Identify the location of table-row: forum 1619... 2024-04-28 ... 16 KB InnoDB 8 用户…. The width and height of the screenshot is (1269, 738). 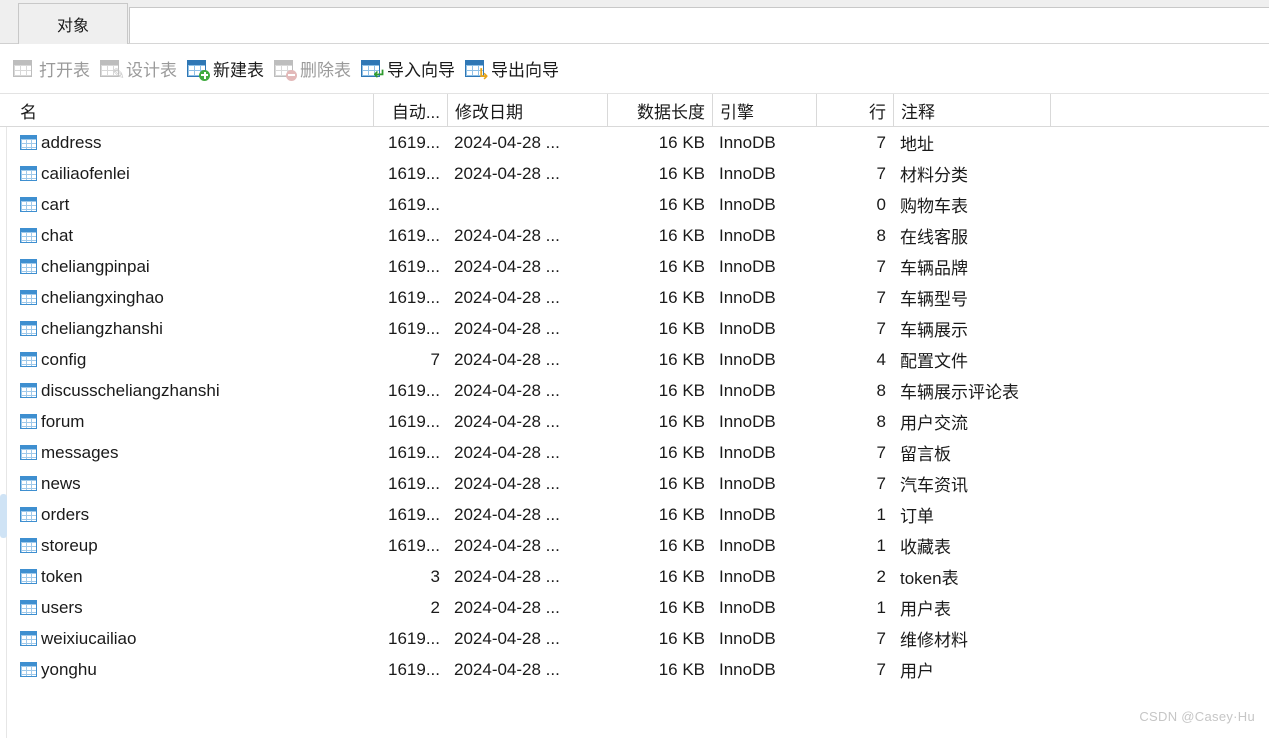
(634, 421).